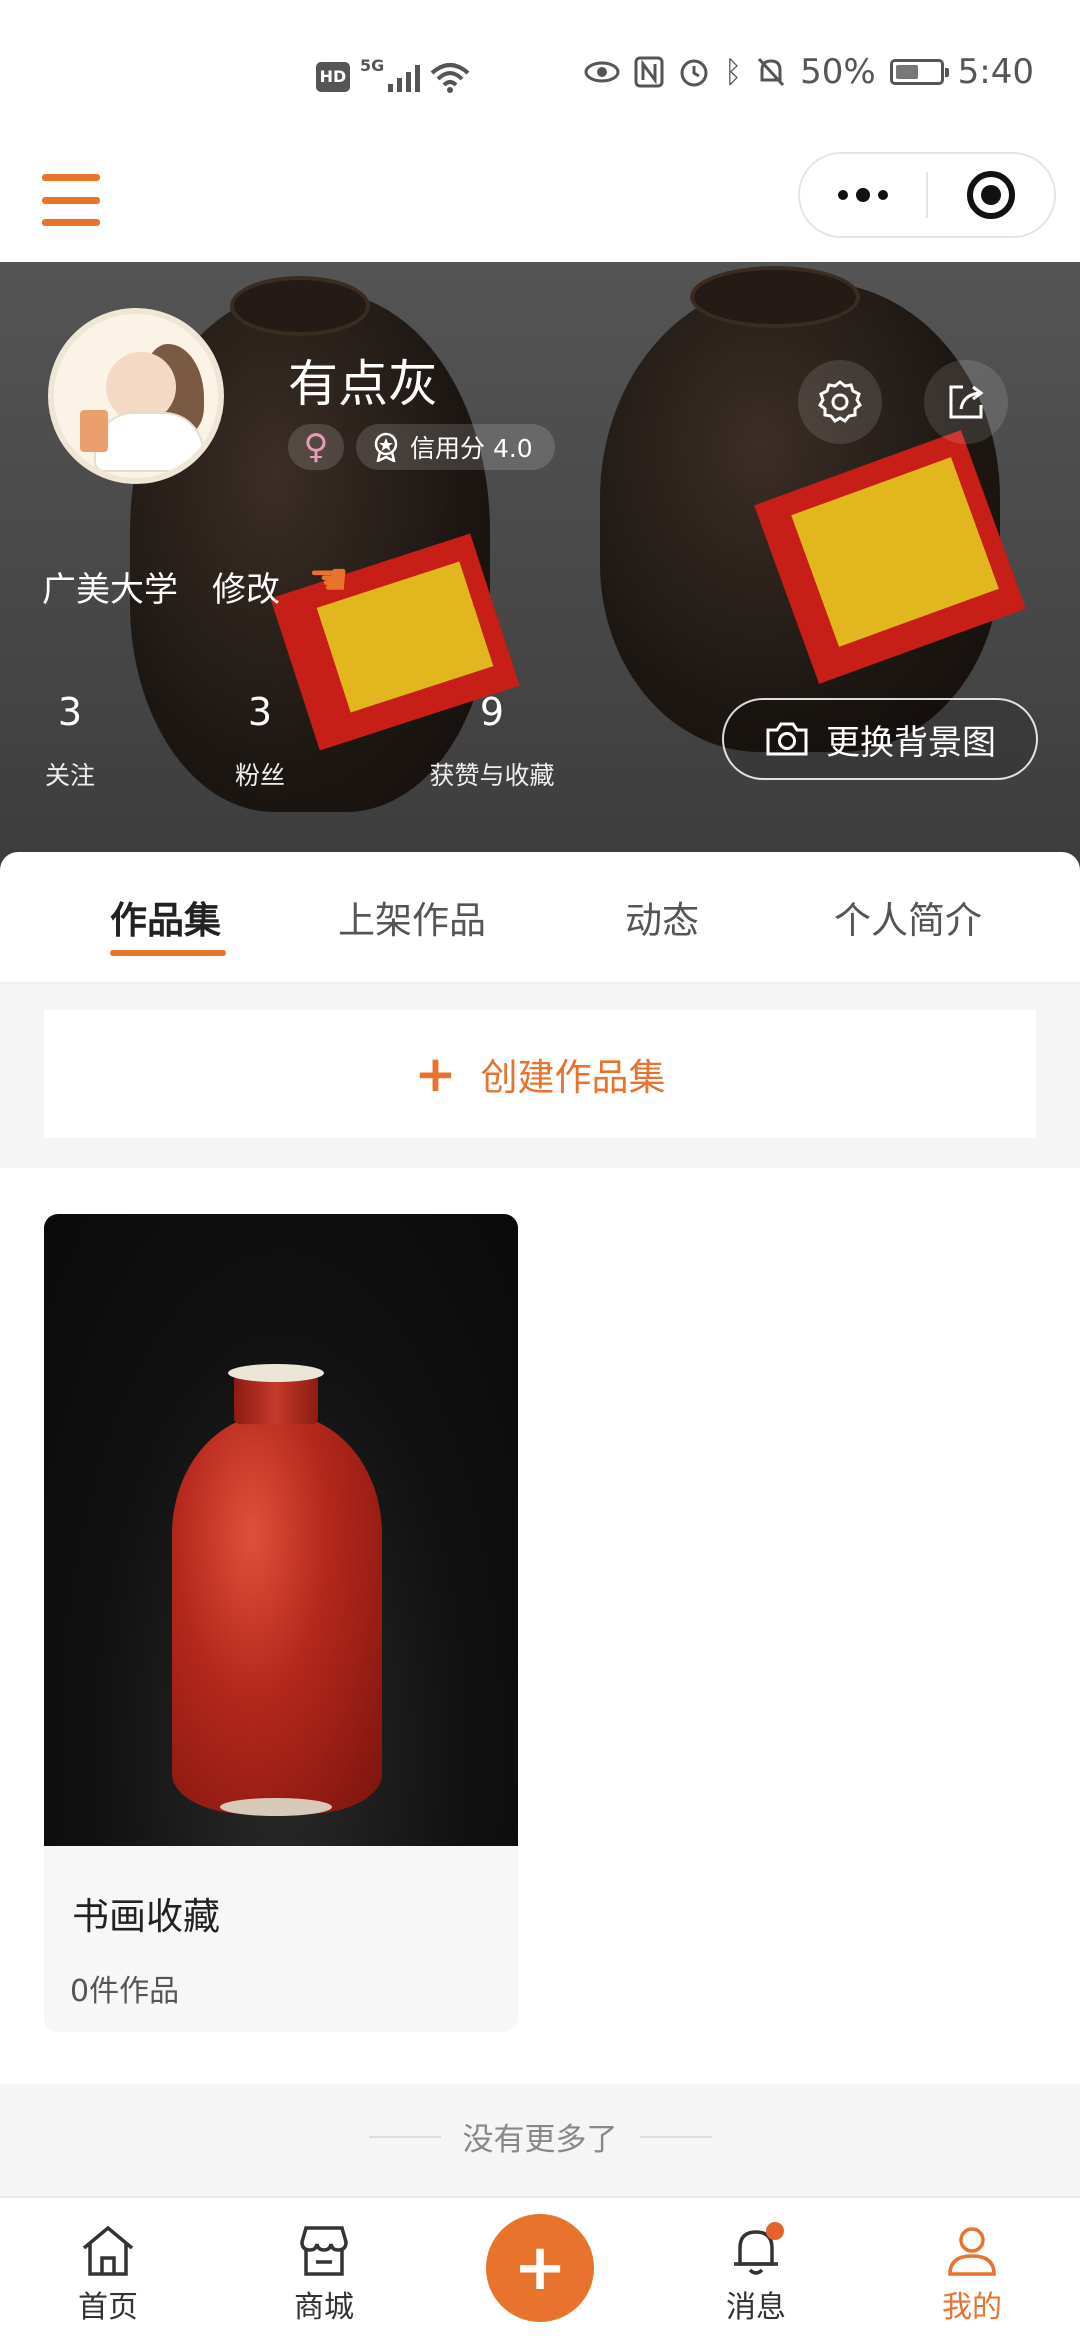 The height and width of the screenshot is (2340, 1080). Describe the element at coordinates (435, 1074) in the screenshot. I see `plus-icon: +` at that location.